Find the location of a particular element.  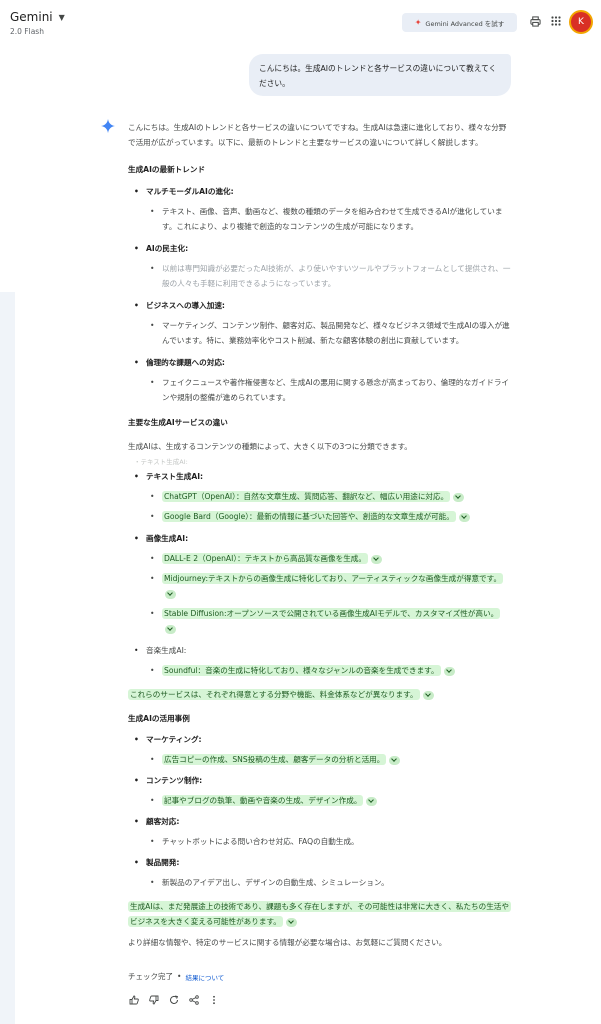

more-vertical-icon is located at coordinates (214, 1000).